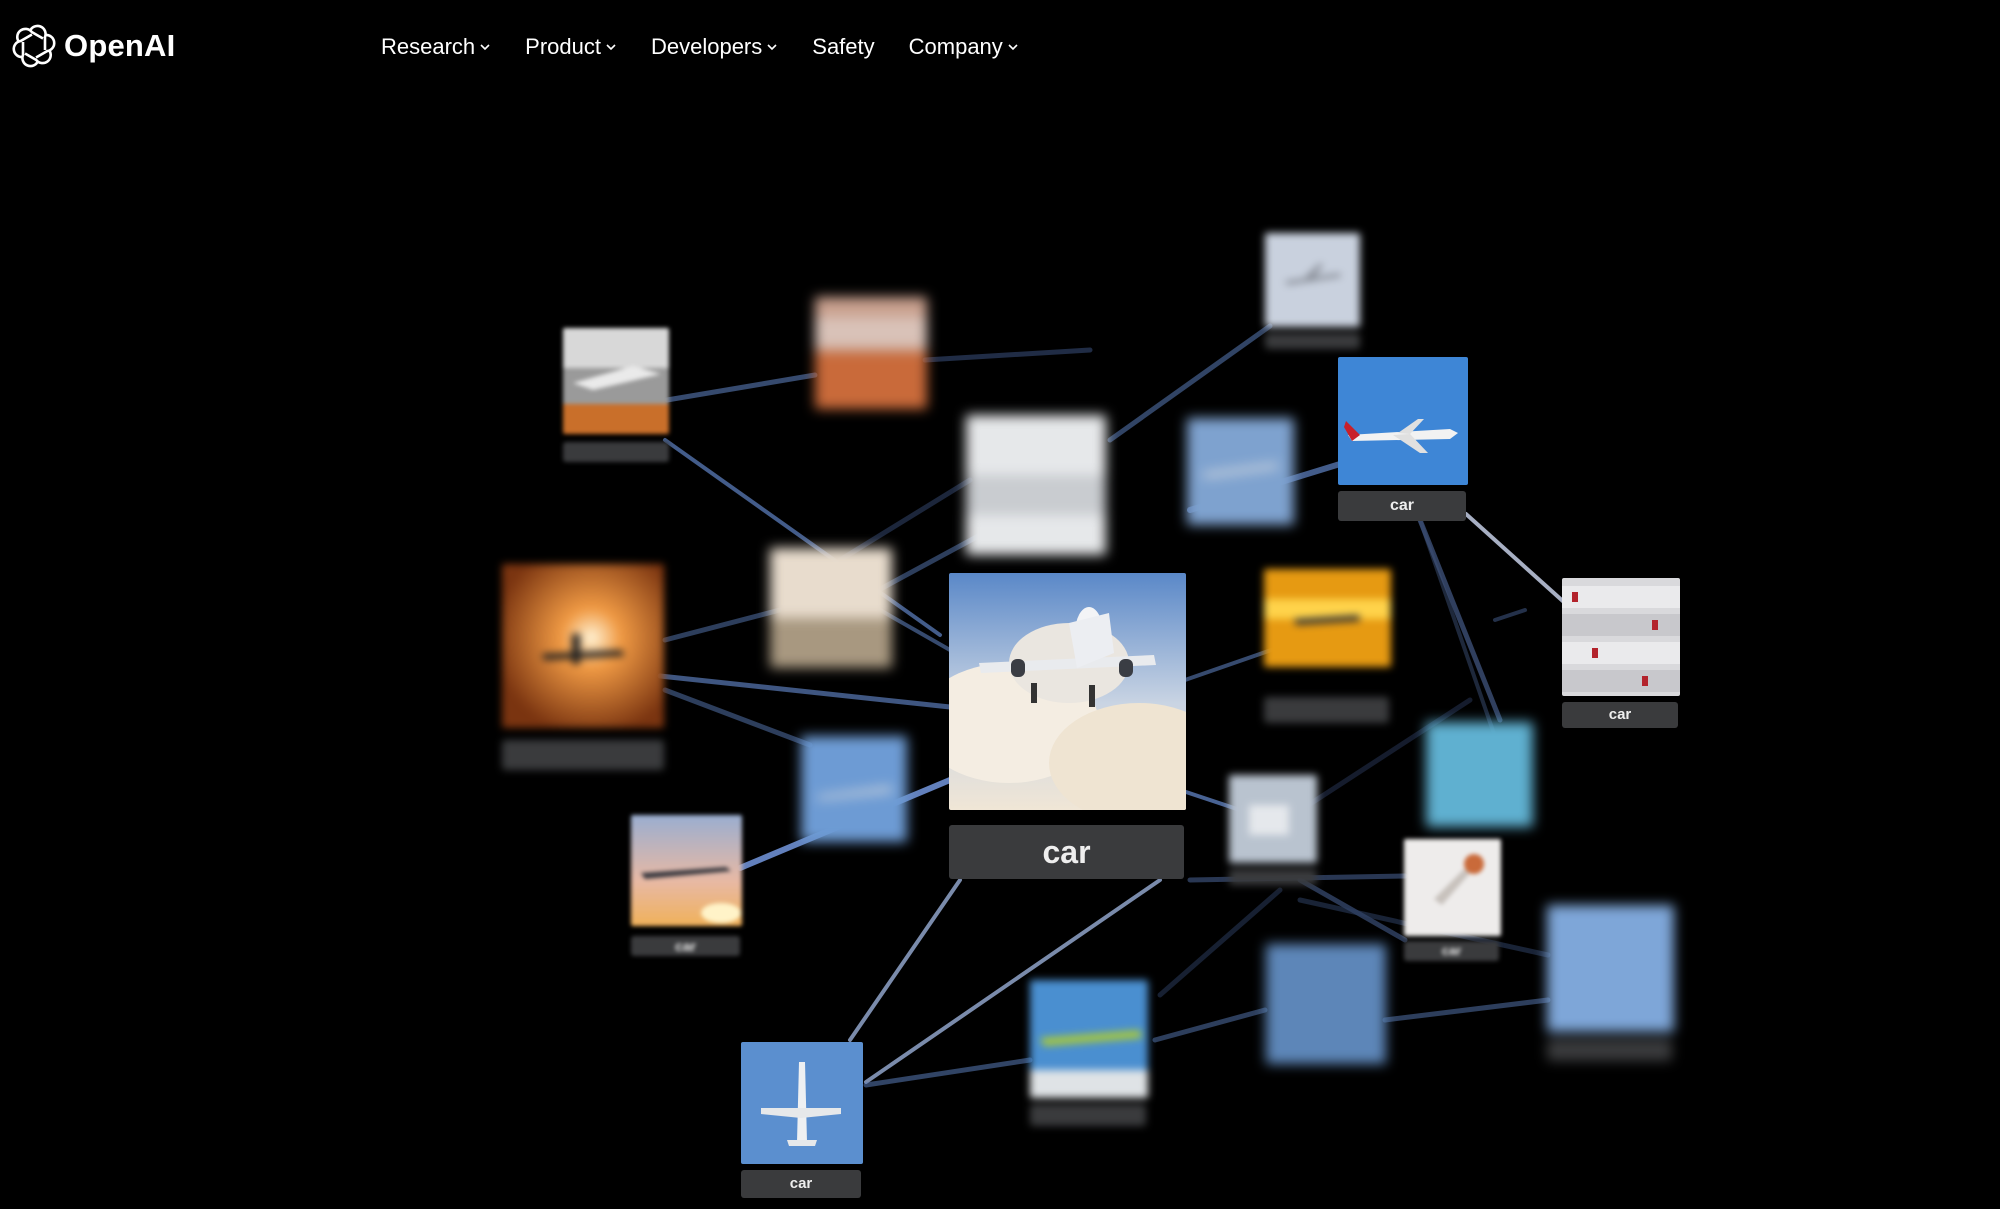  I want to click on graph-node-white-card: car, so click(1452, 901).